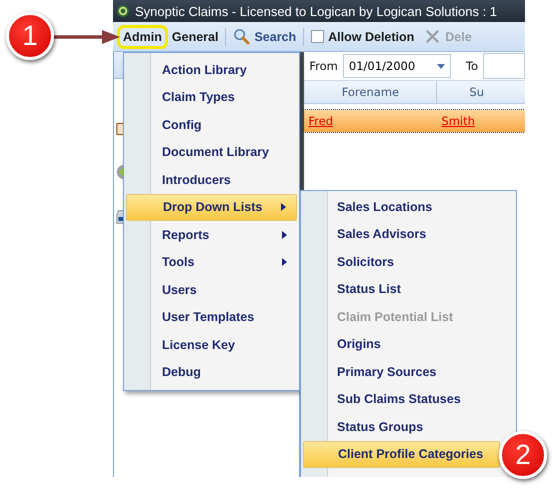  Describe the element at coordinates (371, 37) in the screenshot. I see `checkbox-label: Allow Deletion` at that location.